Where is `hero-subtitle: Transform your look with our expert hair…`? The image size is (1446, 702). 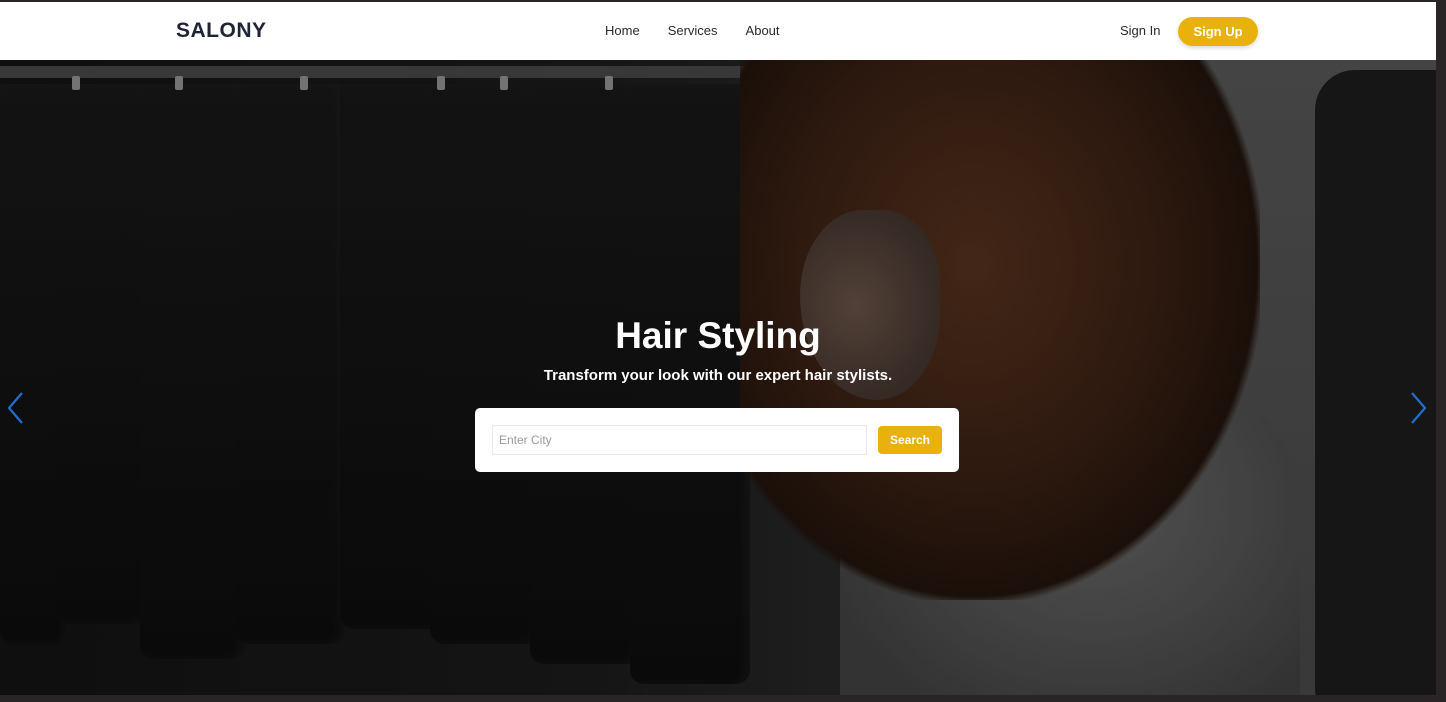
hero-subtitle: Transform your look with our expert hair… is located at coordinates (718, 375).